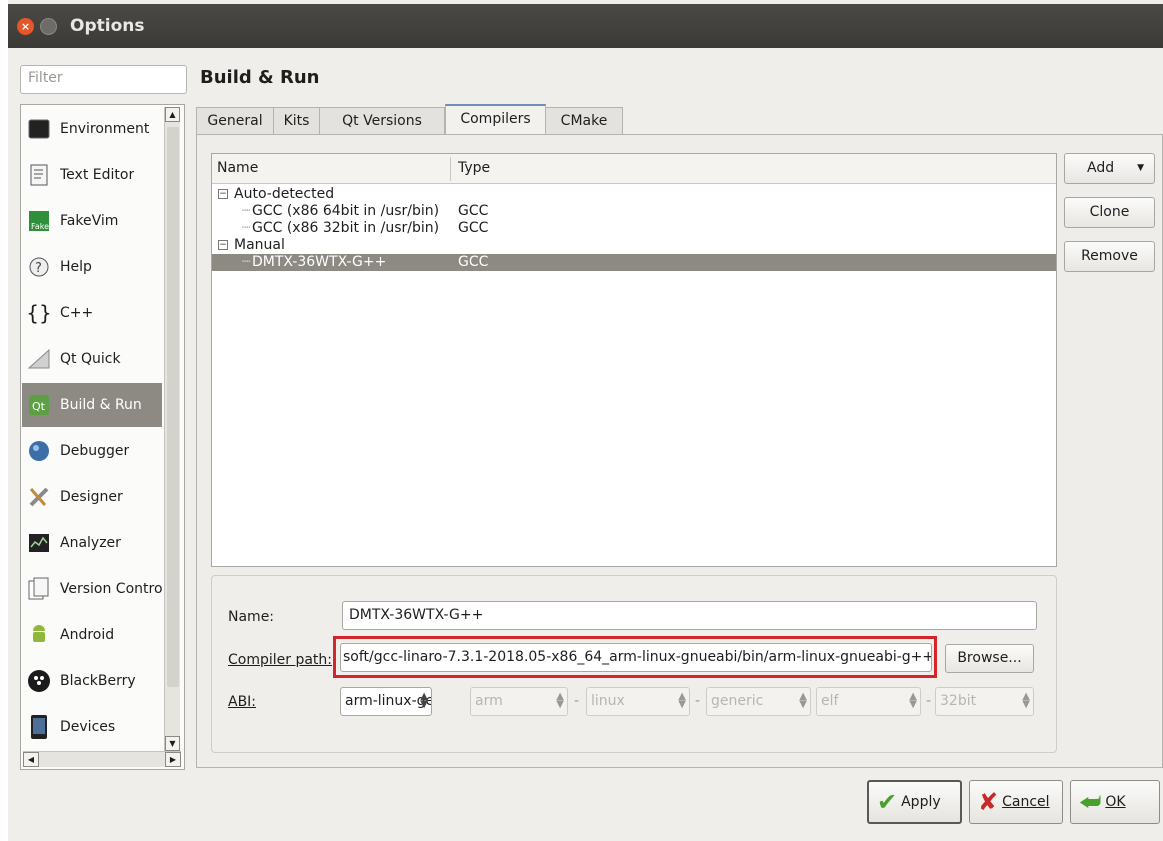 The width and height of the screenshot is (1163, 841). Describe the element at coordinates (25, 26) in the screenshot. I see `close-icon: ×` at that location.